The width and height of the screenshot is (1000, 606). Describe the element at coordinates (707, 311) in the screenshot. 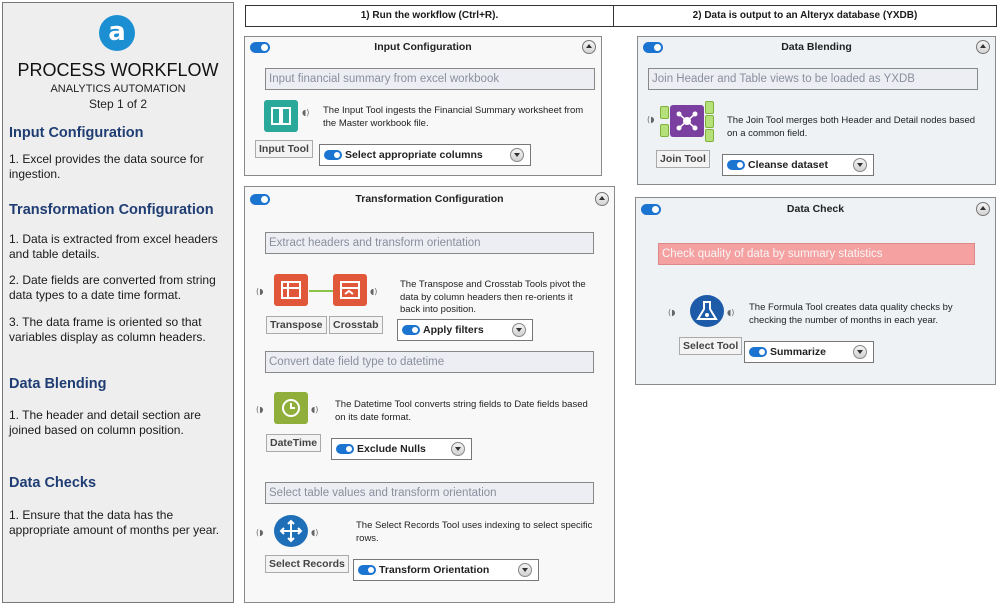

I see `formula-tool-icon` at that location.